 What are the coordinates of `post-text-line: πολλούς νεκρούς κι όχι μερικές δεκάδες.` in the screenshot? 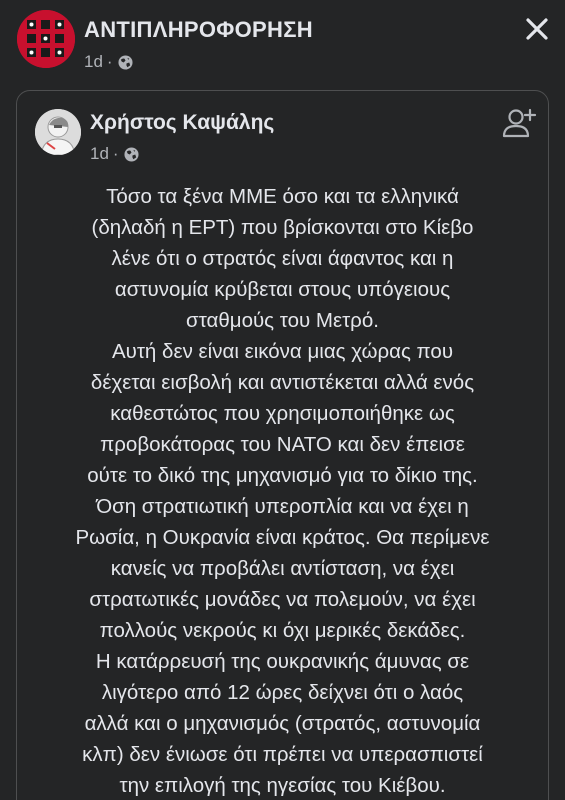 It's located at (282, 630).